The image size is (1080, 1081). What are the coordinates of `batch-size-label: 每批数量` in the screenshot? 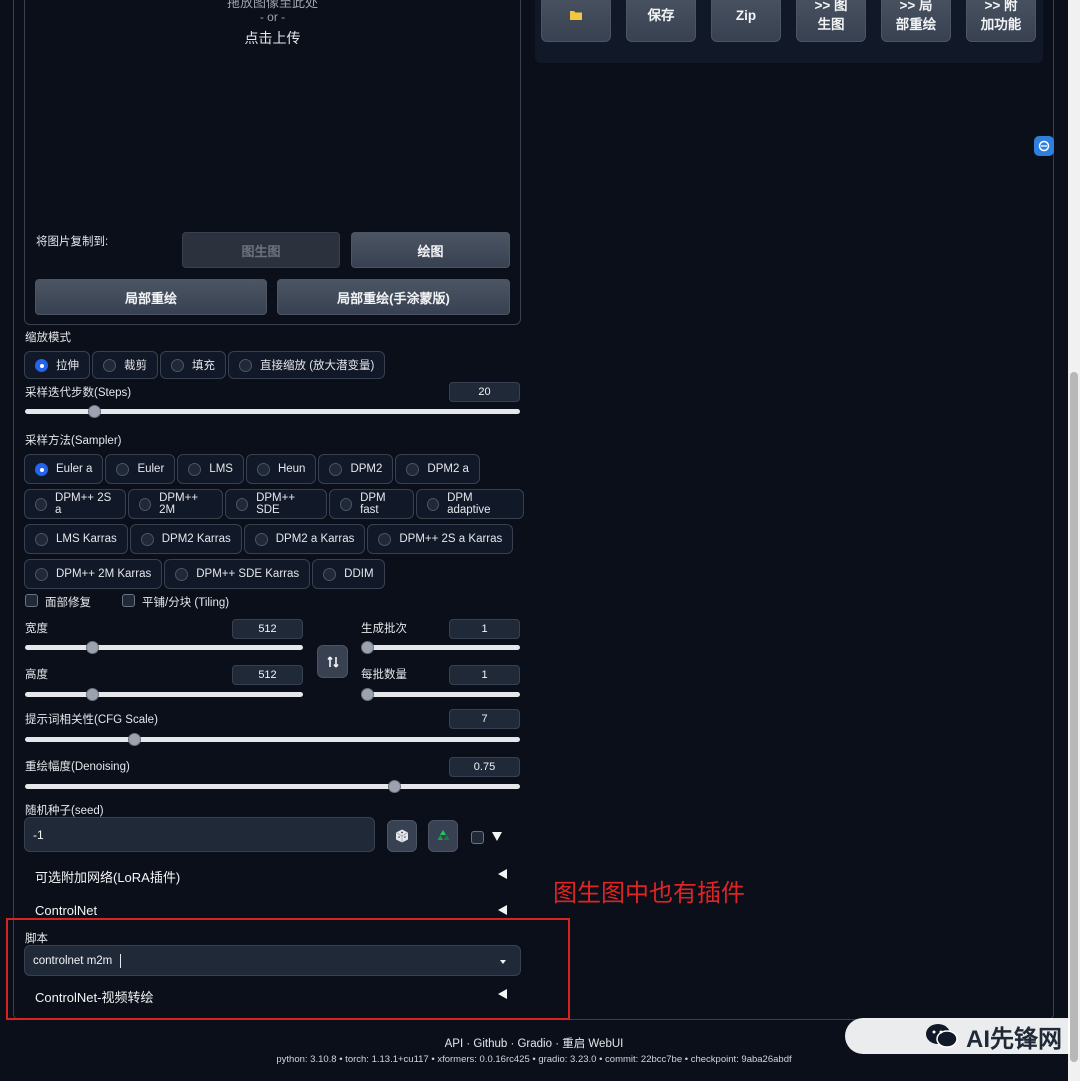 It's located at (384, 675).